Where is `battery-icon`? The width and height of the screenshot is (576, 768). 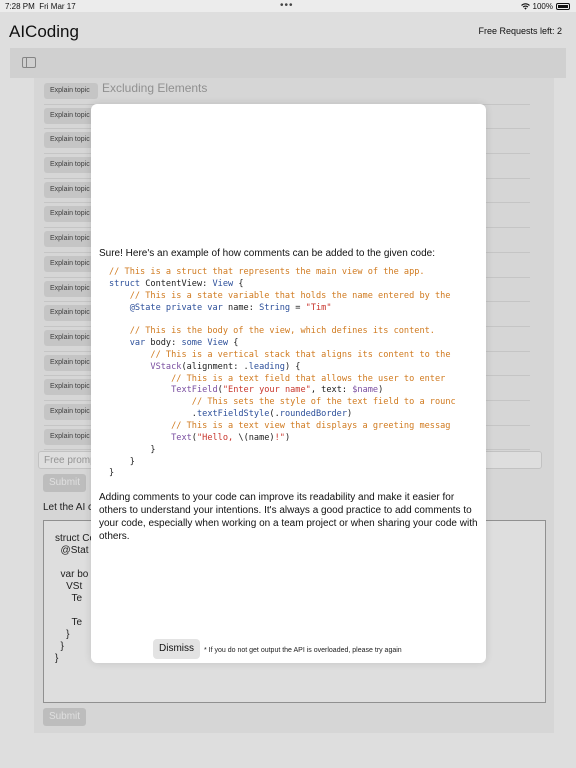 battery-icon is located at coordinates (563, 6).